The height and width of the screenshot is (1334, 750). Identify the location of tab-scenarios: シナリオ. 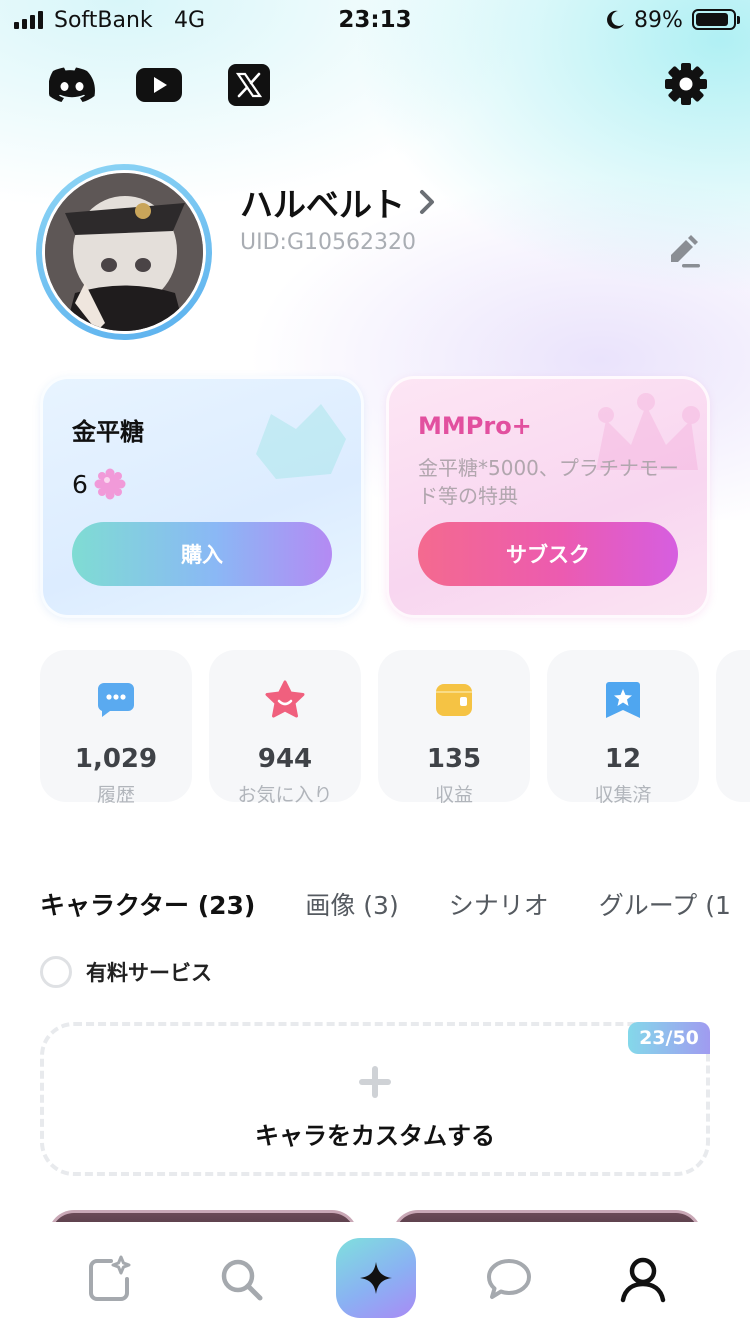
(499, 904).